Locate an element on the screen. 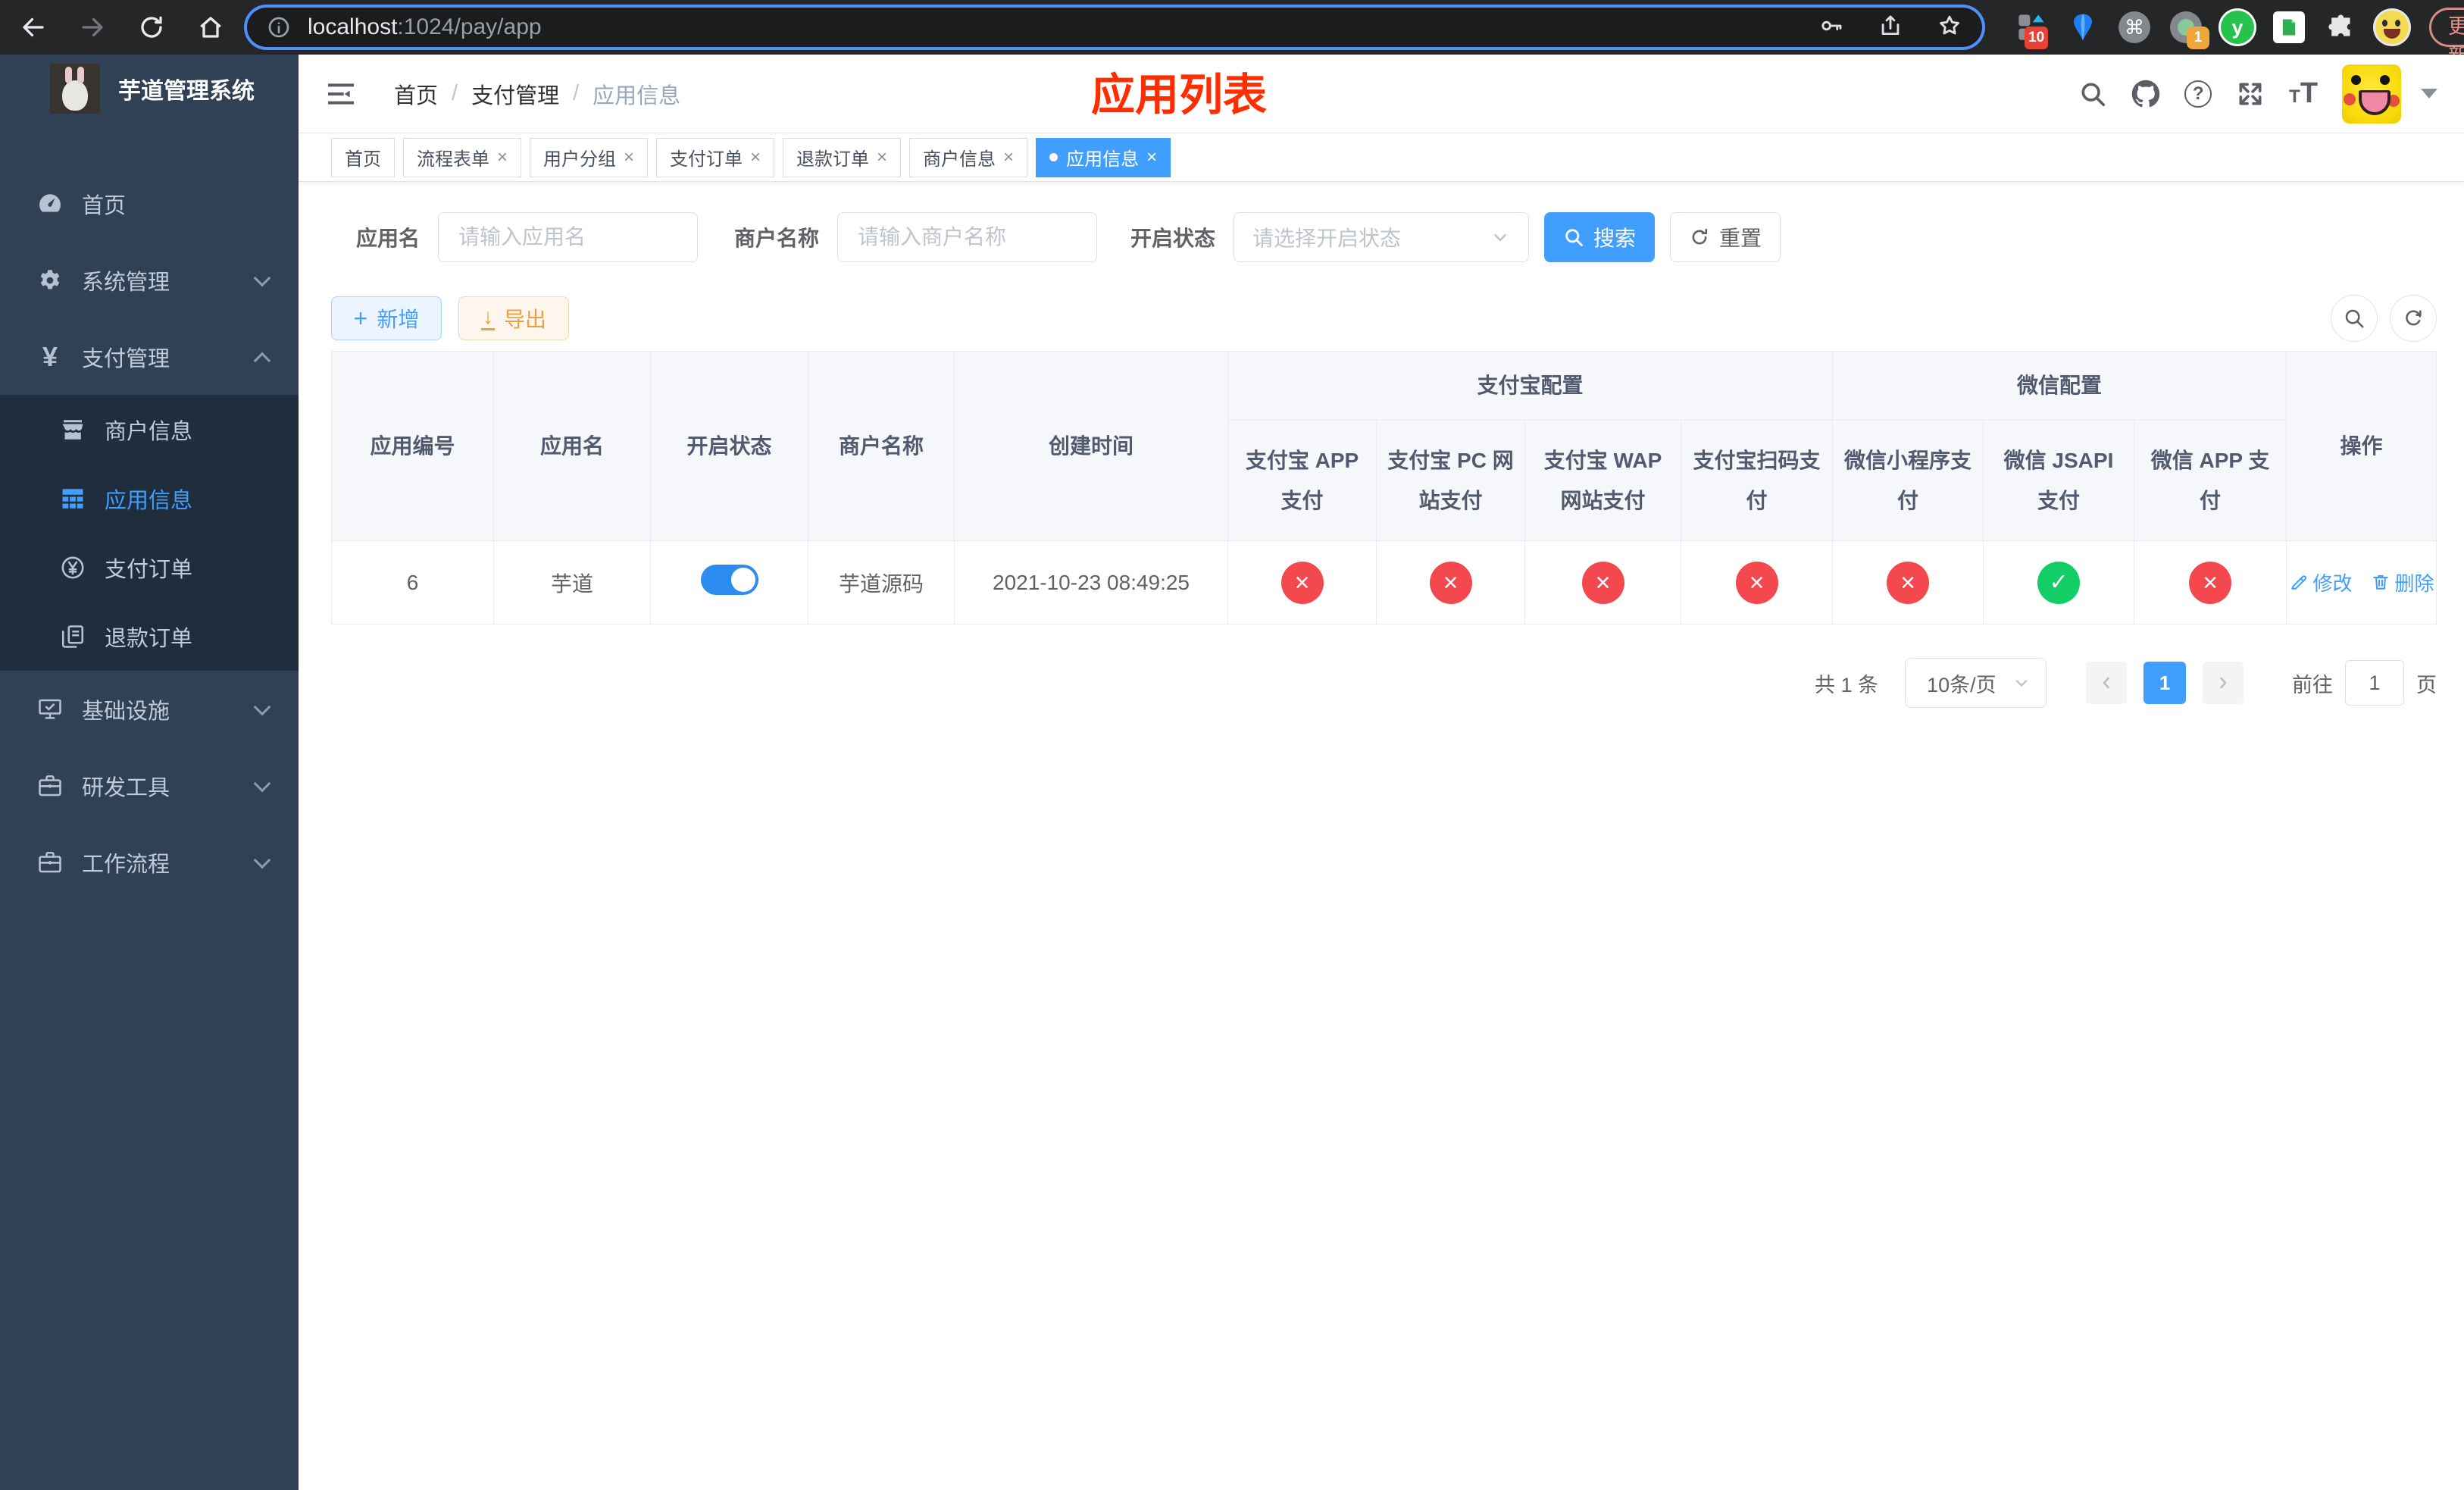  delete-link: 删除 is located at coordinates (2402, 582).